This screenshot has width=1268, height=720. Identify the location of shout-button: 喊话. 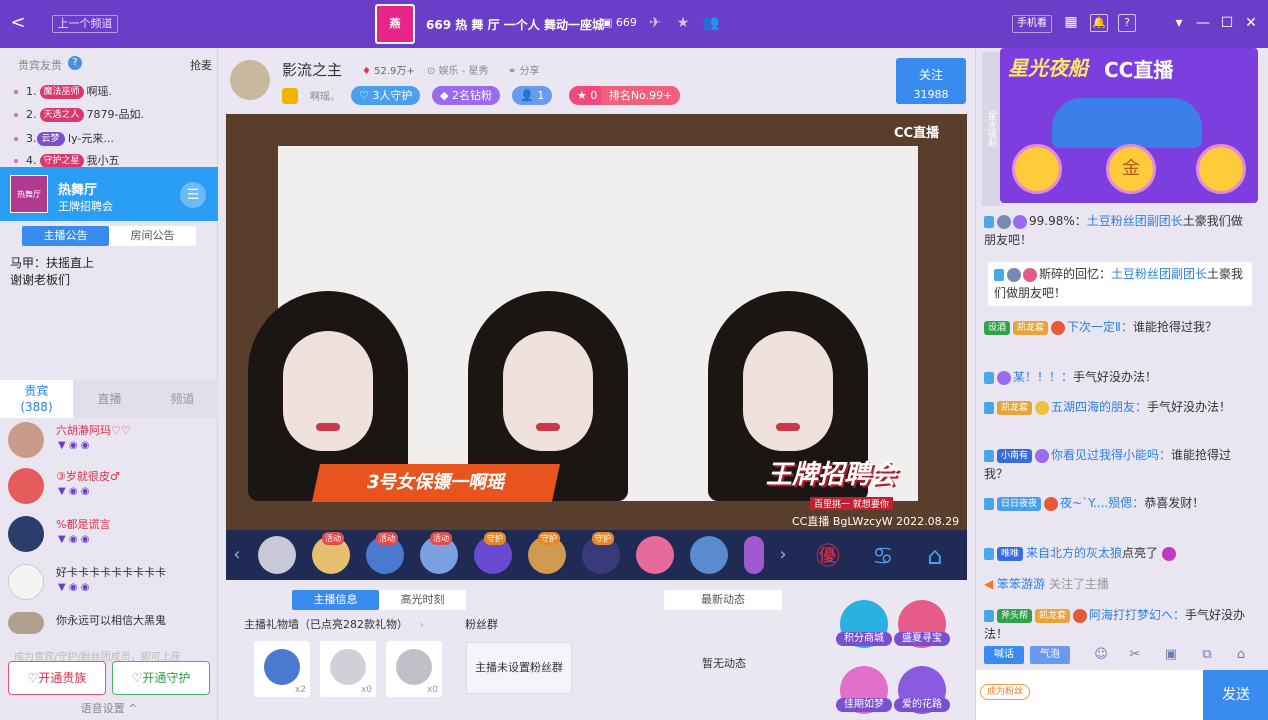
(1004, 655).